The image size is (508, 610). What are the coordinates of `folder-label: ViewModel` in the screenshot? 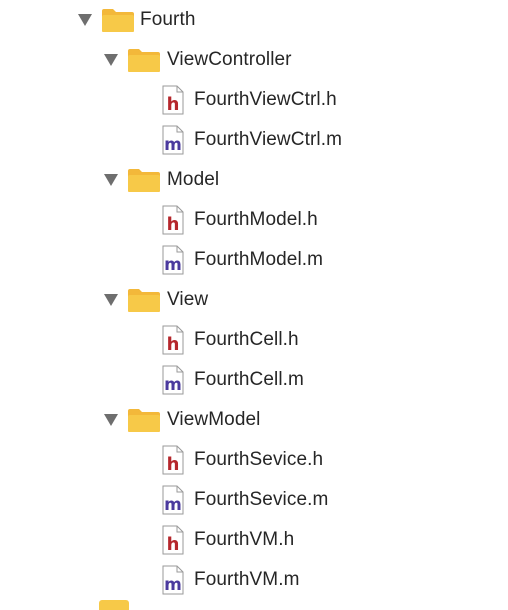 It's located at (214, 419).